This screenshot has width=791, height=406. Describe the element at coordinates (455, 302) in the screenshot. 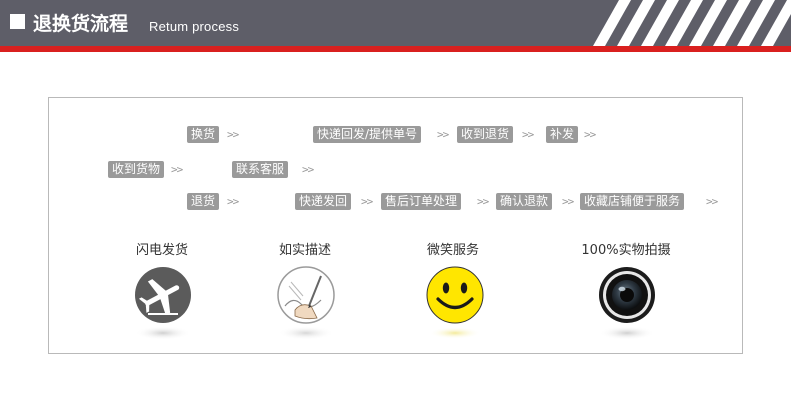

I see `smiley-icon` at that location.